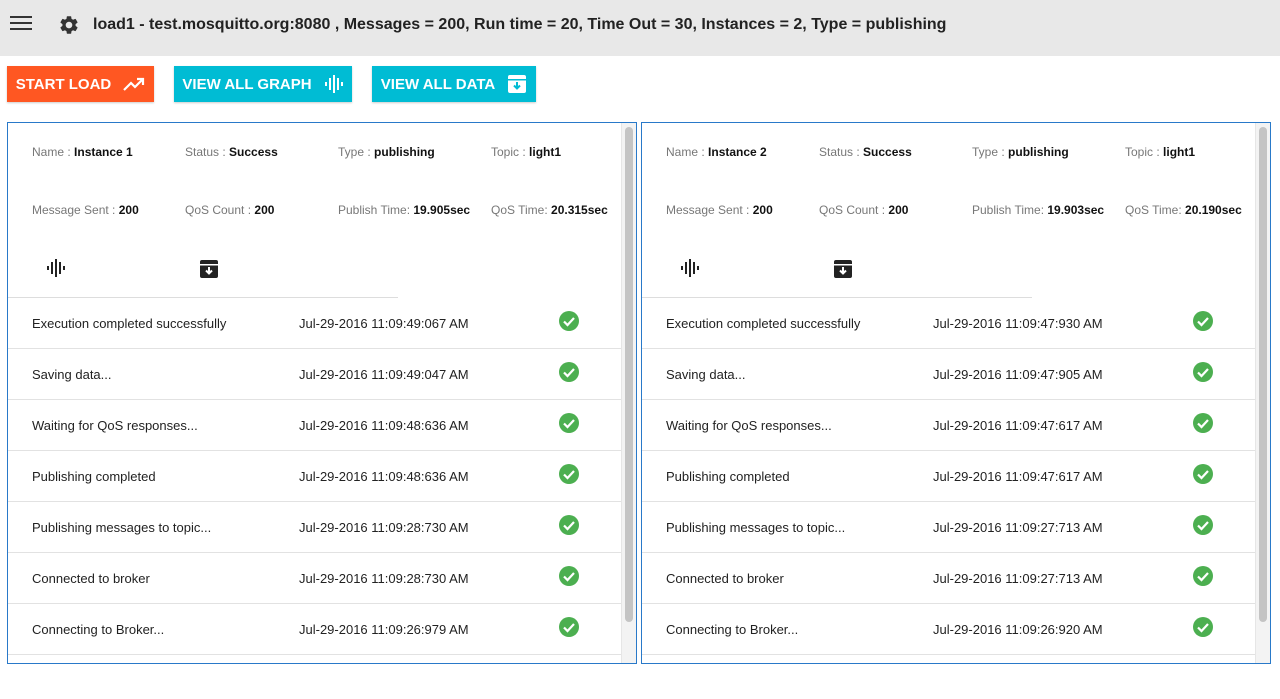 The image size is (1280, 699). What do you see at coordinates (737, 152) in the screenshot?
I see `instance-name: Instance 2` at bounding box center [737, 152].